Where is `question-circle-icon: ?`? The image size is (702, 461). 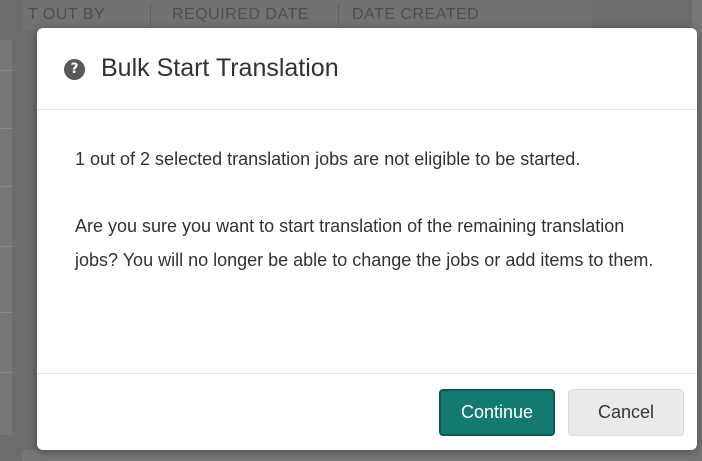
question-circle-icon: ? is located at coordinates (74, 69).